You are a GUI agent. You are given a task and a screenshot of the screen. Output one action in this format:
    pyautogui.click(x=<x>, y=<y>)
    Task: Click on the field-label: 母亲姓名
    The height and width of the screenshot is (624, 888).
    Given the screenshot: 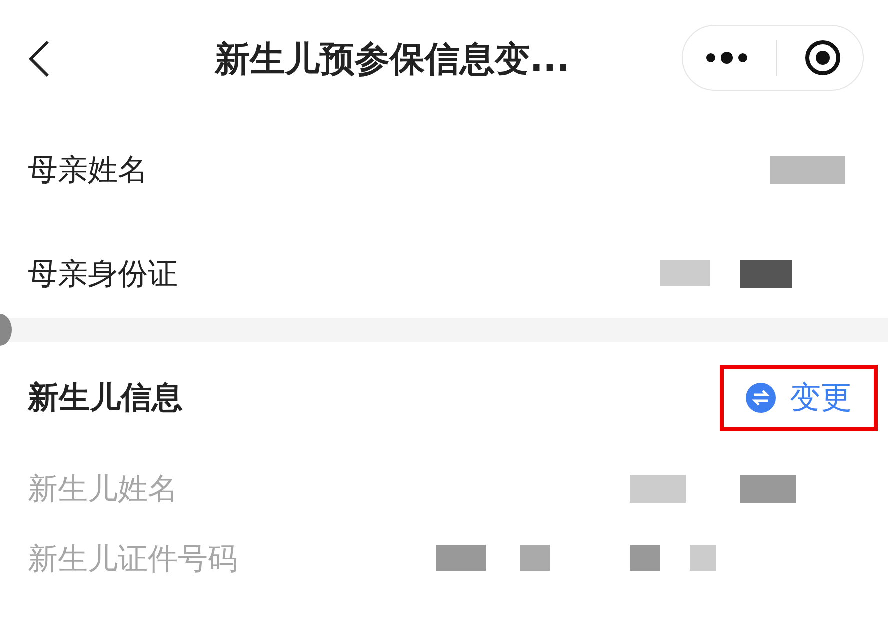 What is the action you would take?
    pyautogui.click(x=88, y=171)
    